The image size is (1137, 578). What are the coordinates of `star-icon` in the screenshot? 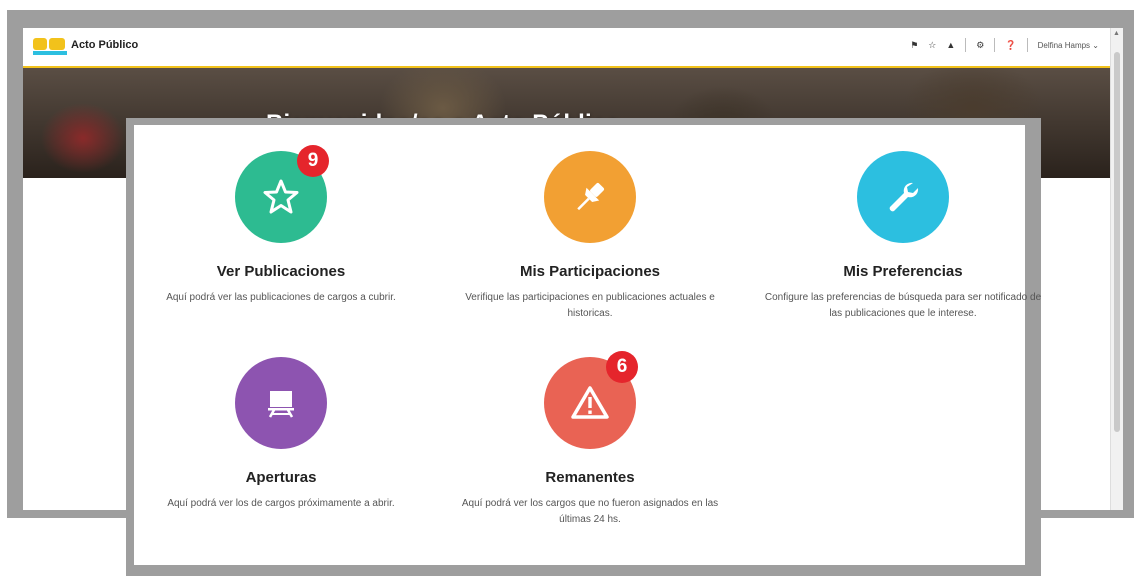 It's located at (281, 196).